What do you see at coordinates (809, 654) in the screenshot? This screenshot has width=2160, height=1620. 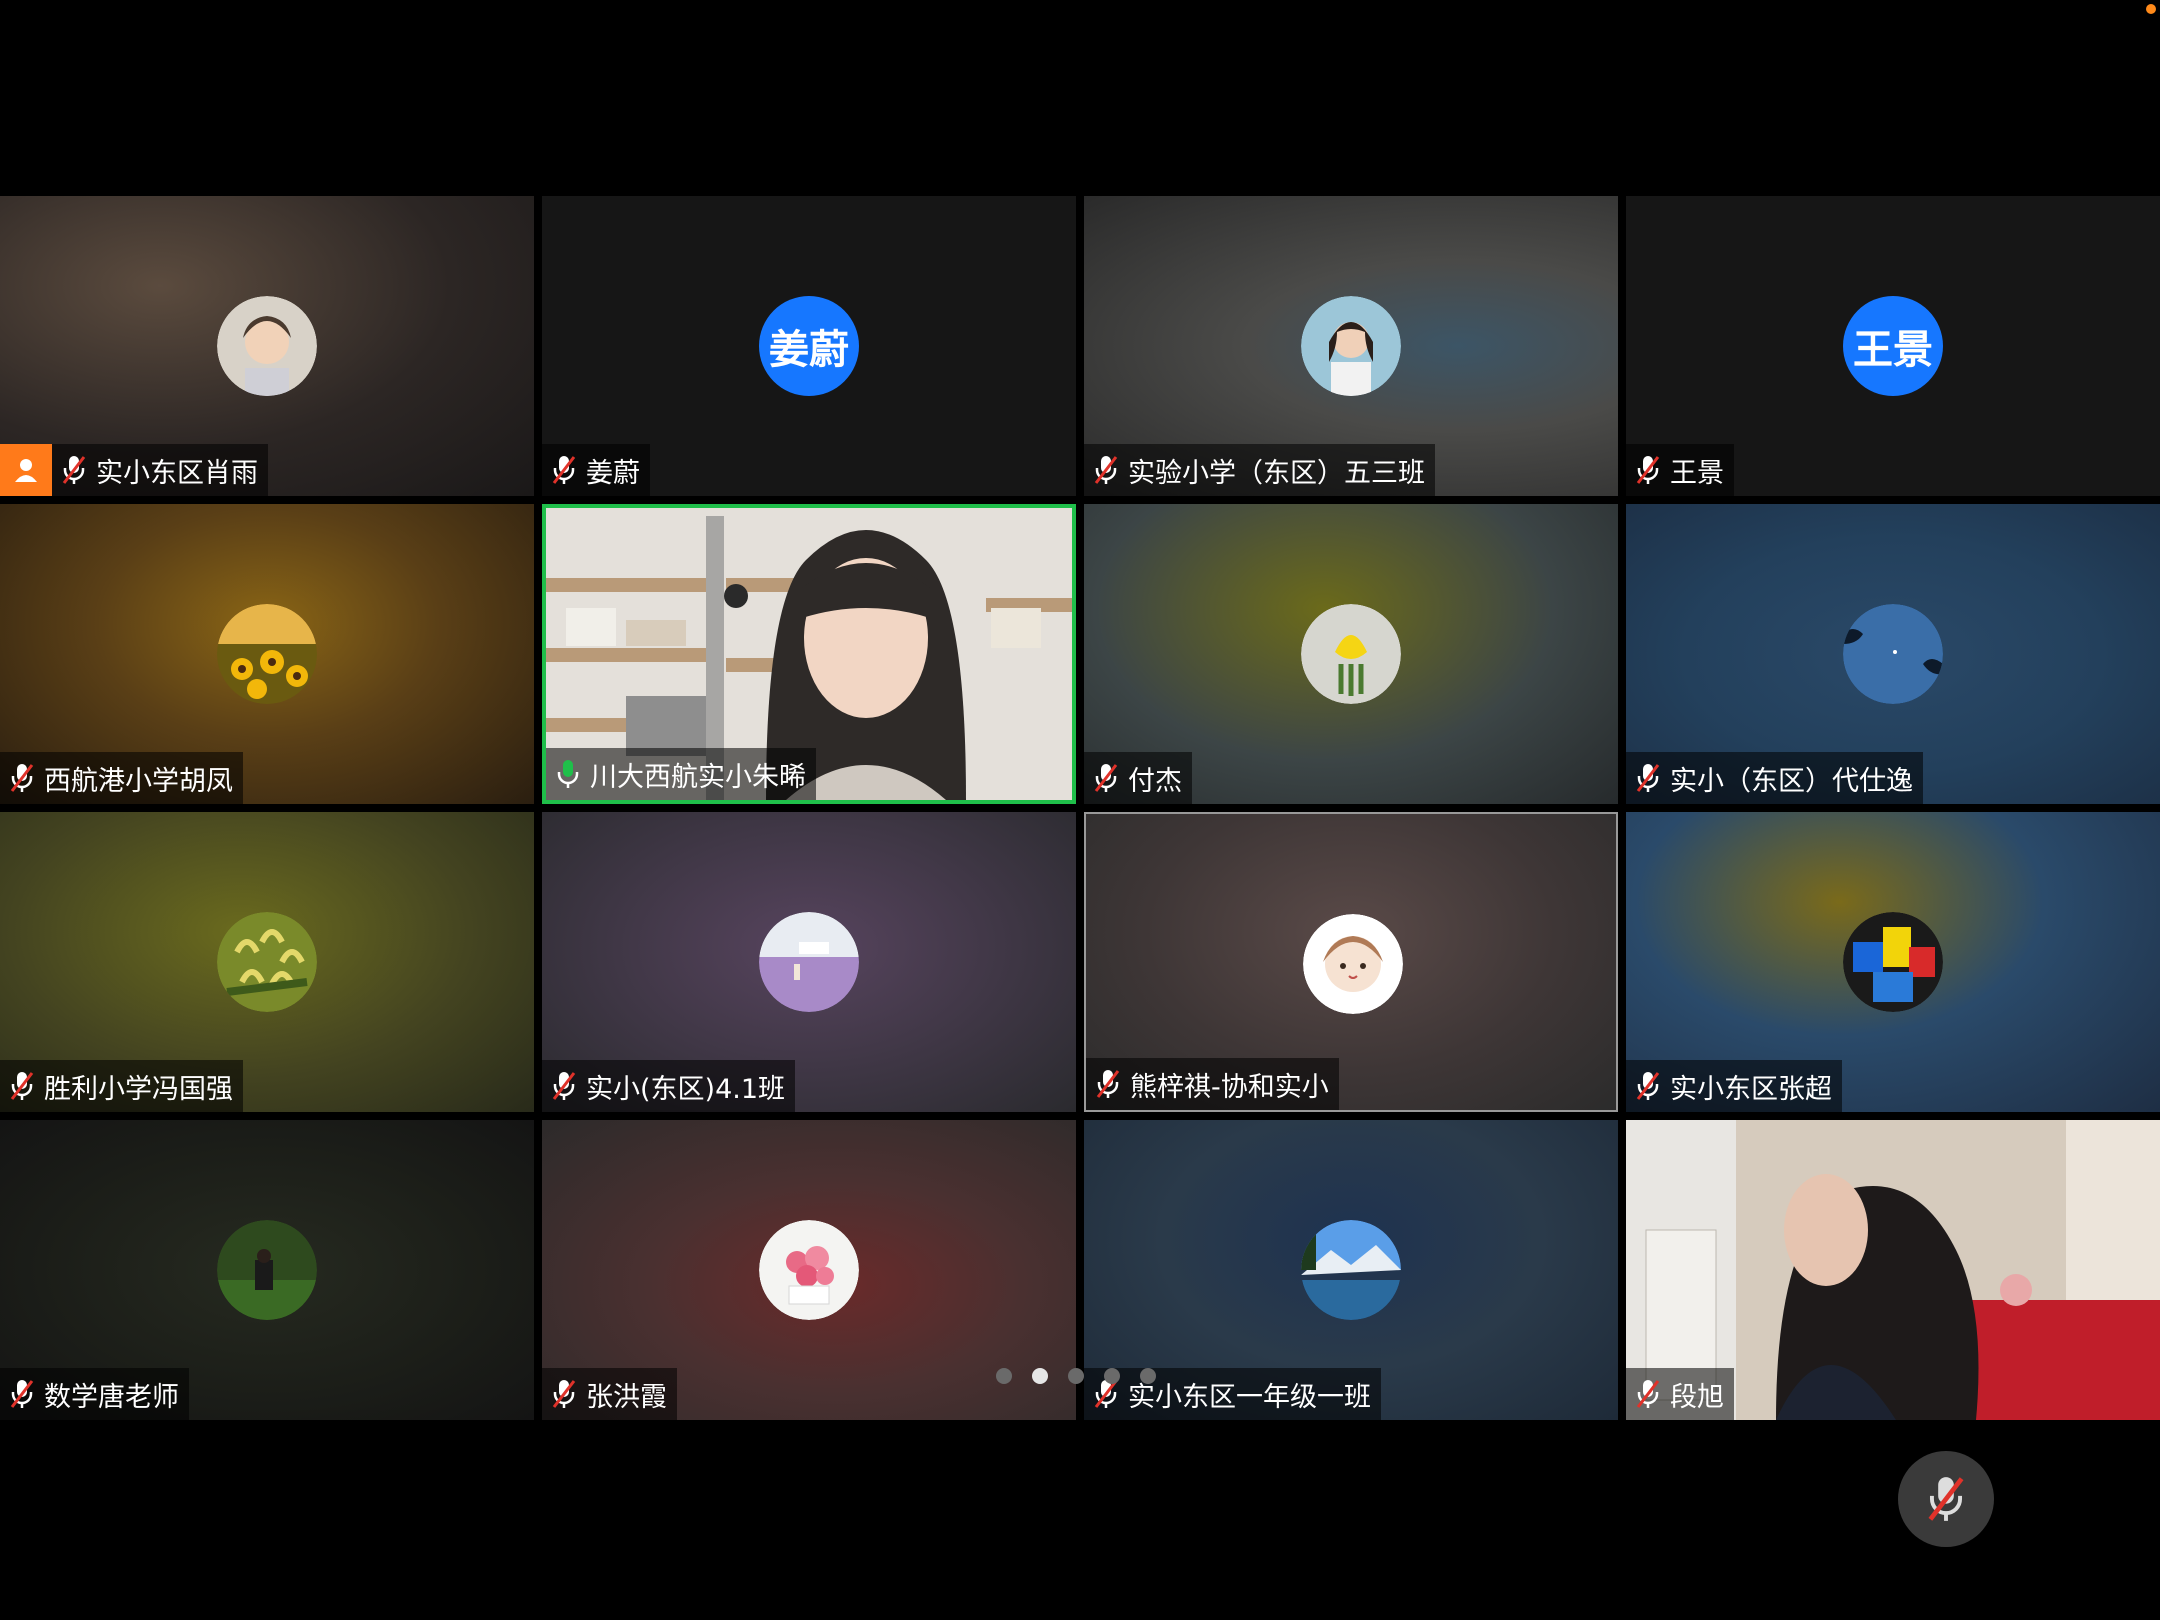 I see `participant-video-tile: 川大西航实小朱晞` at bounding box center [809, 654].